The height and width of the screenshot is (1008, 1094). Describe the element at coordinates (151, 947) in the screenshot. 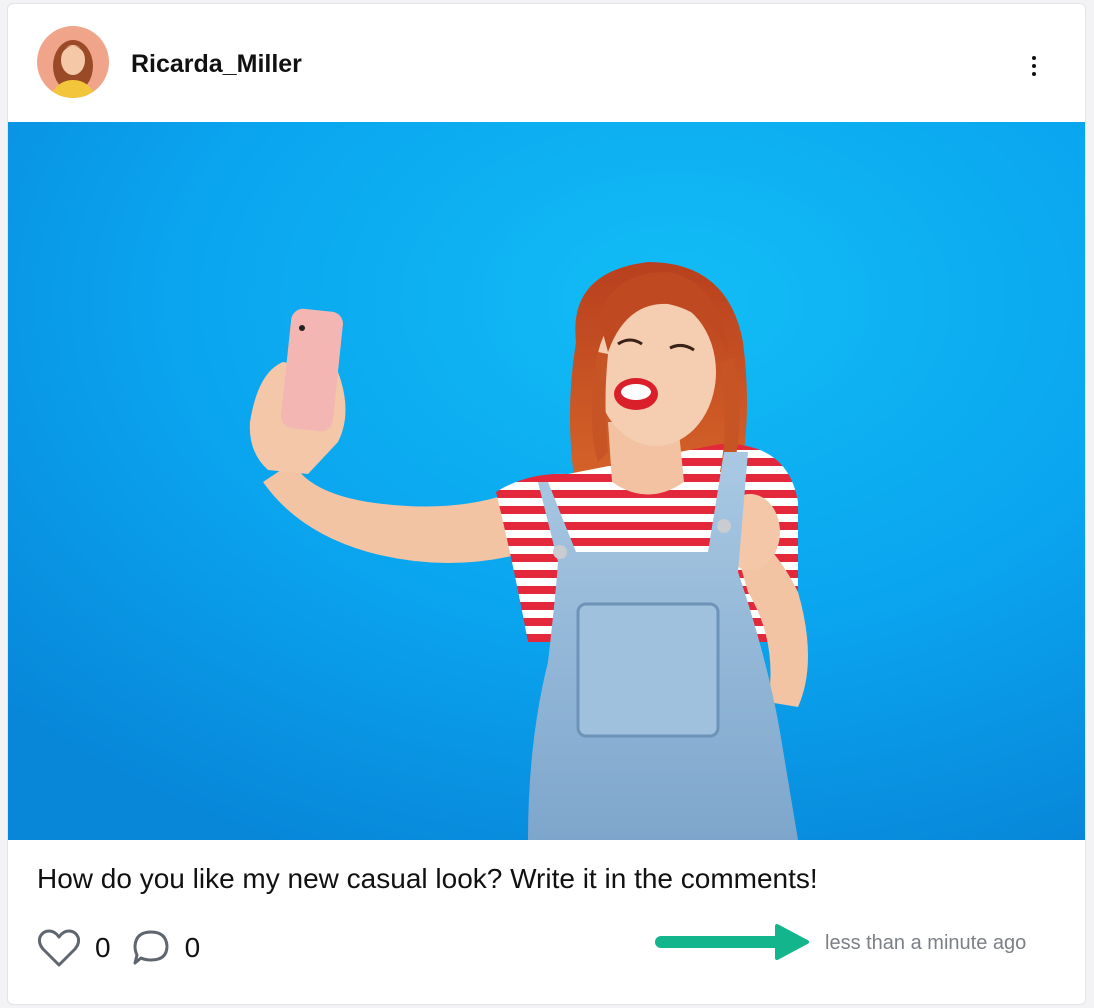

I see `comment-bubble-icon` at that location.